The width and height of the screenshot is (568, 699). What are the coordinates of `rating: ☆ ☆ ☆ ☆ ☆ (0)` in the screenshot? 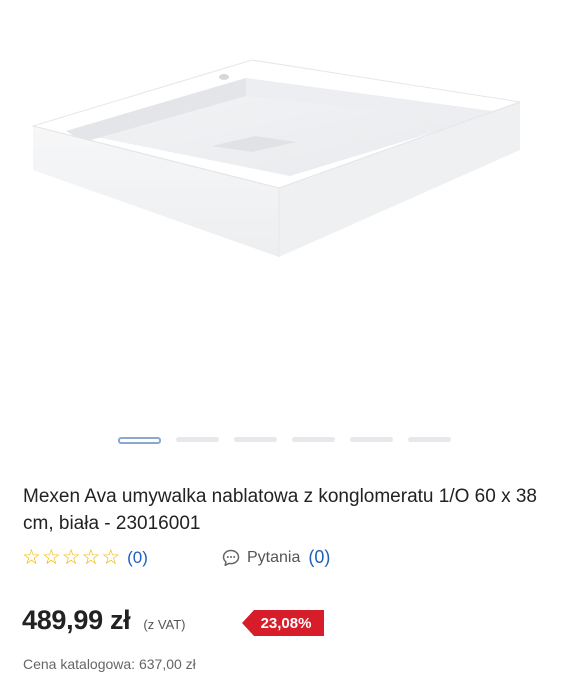 It's located at (85, 558).